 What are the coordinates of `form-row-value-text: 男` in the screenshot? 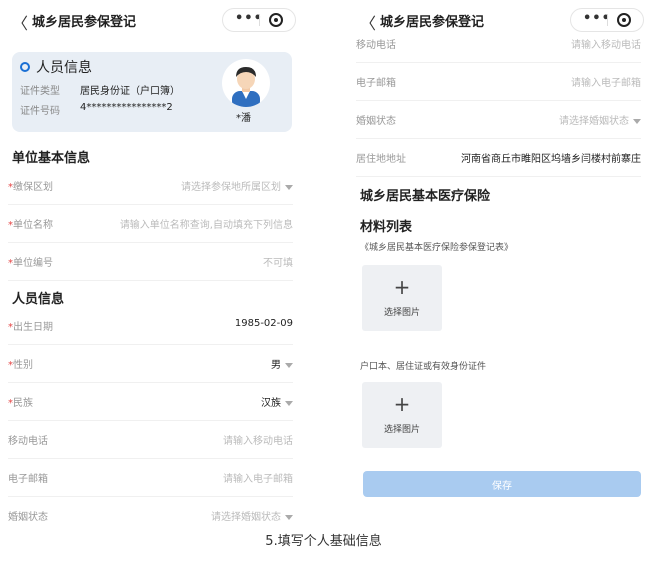 It's located at (276, 365).